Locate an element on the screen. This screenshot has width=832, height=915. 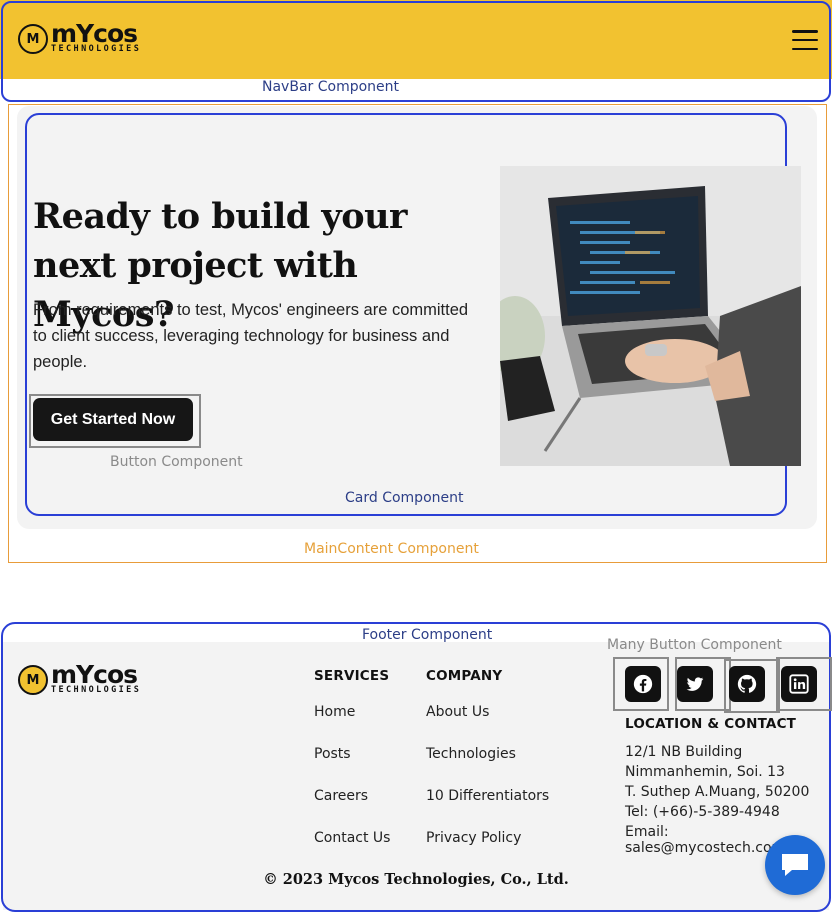
chat-button is located at coordinates (795, 865).